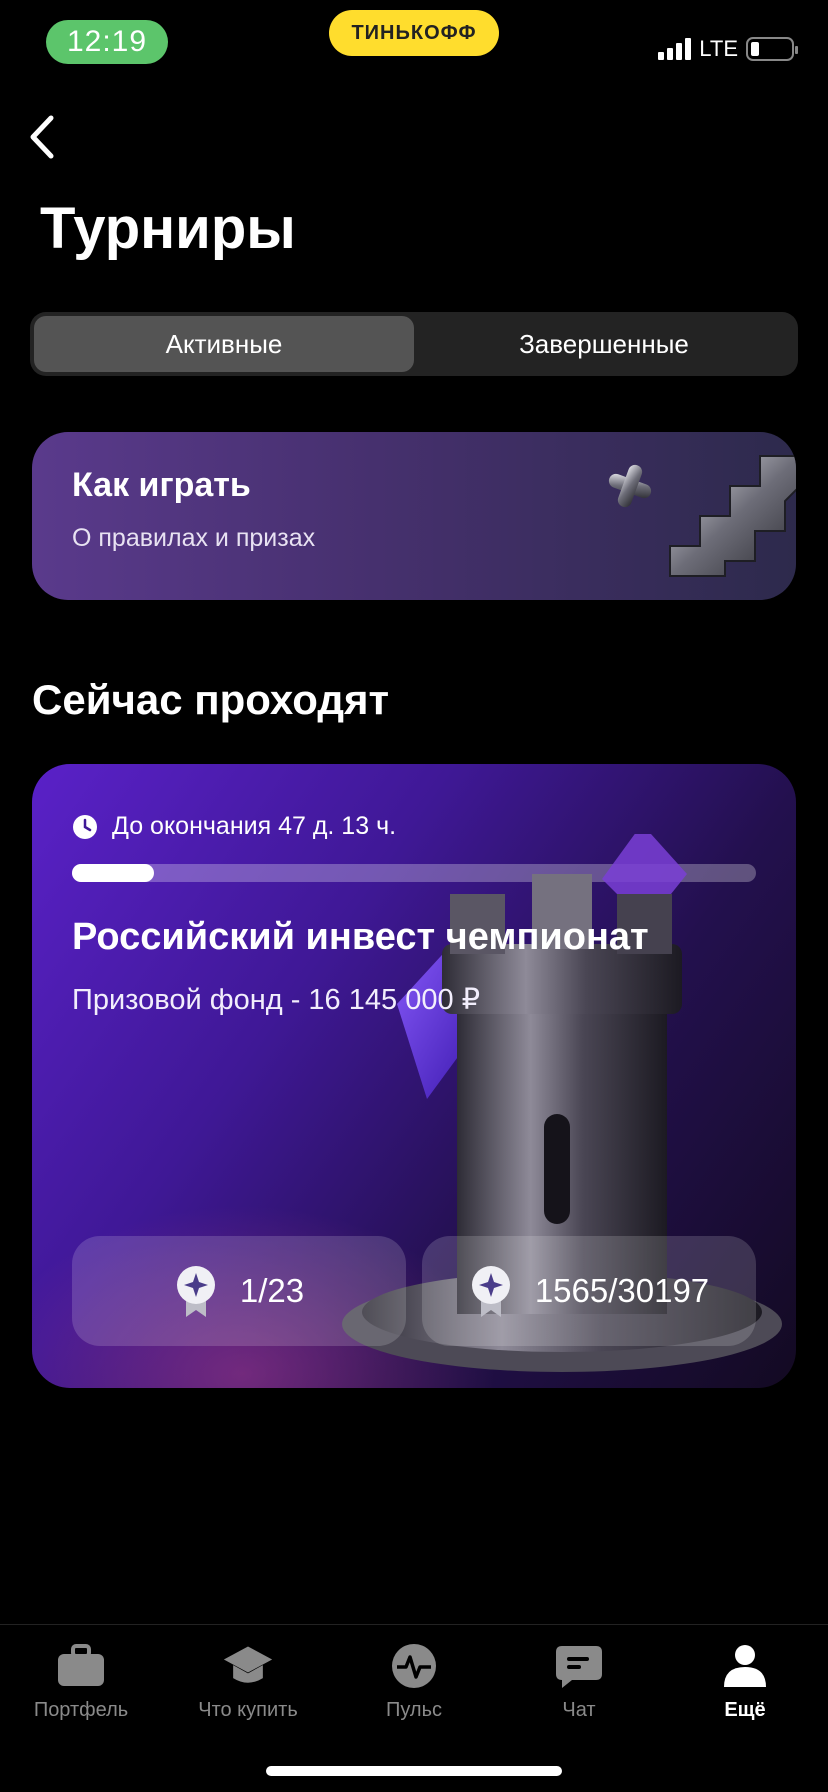 The width and height of the screenshot is (828, 1792). What do you see at coordinates (272, 1290) in the screenshot?
I see `stat-rank-value: 1/23` at bounding box center [272, 1290].